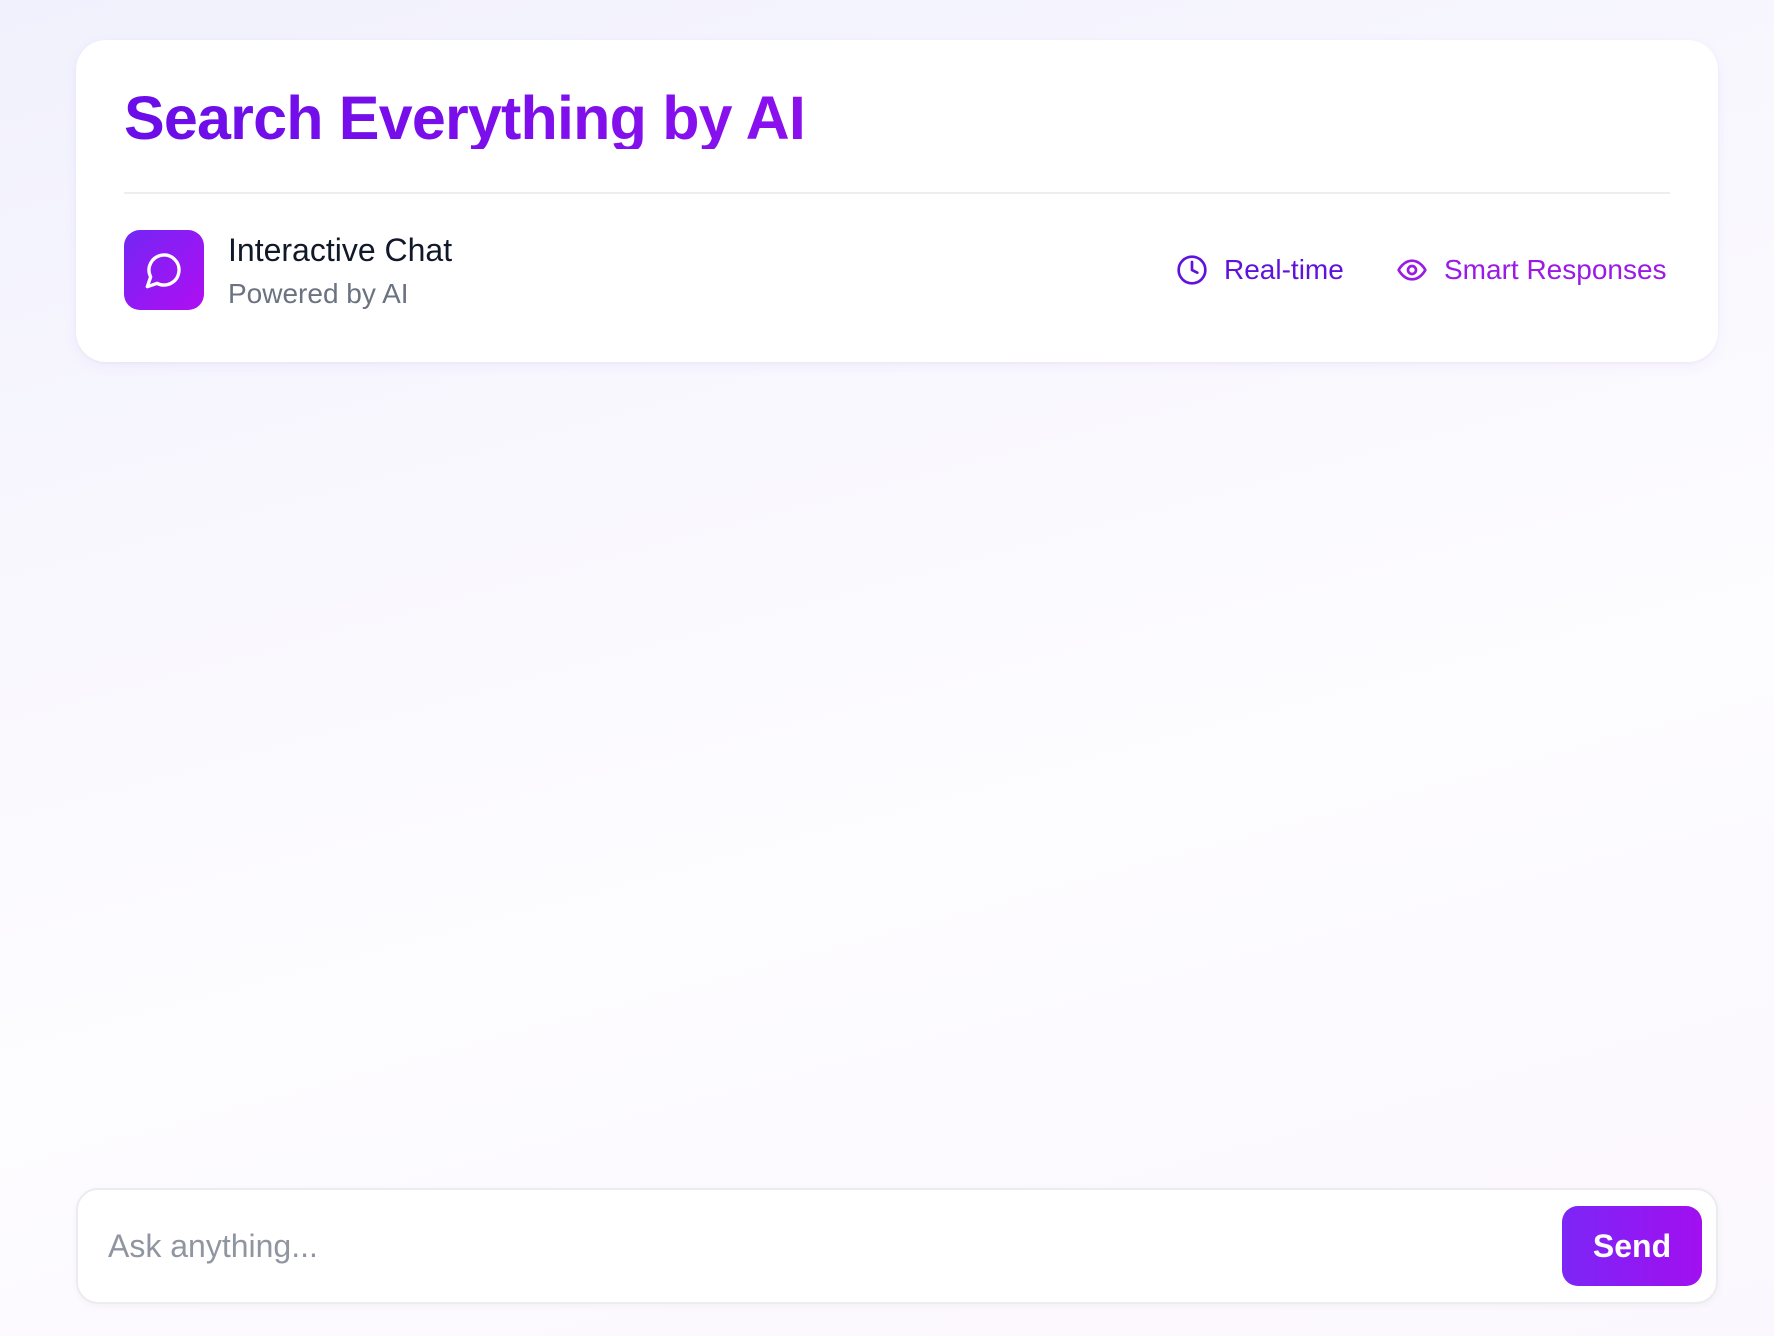 This screenshot has width=1774, height=1336. Describe the element at coordinates (340, 250) in the screenshot. I see `chat-title: Interactive Chat` at that location.